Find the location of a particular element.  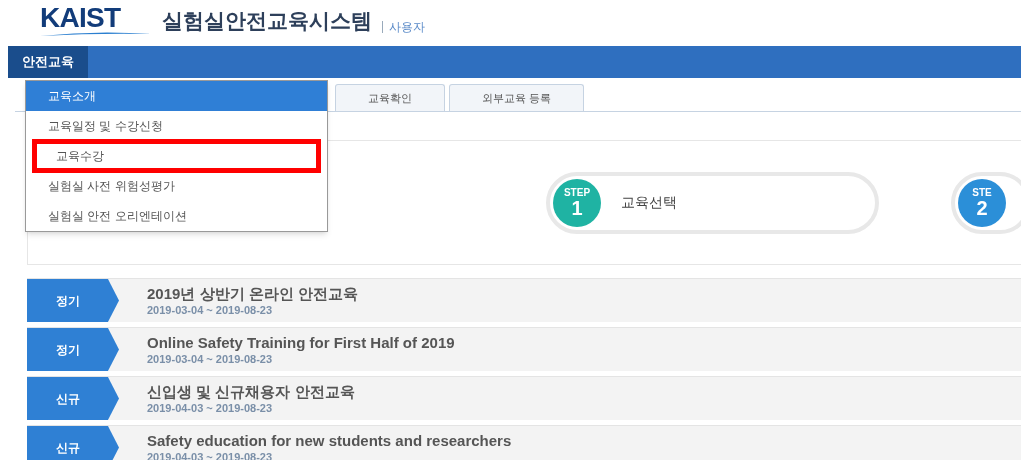

menu-item: 실험실 안전 오리엔테이션 is located at coordinates (176, 216).